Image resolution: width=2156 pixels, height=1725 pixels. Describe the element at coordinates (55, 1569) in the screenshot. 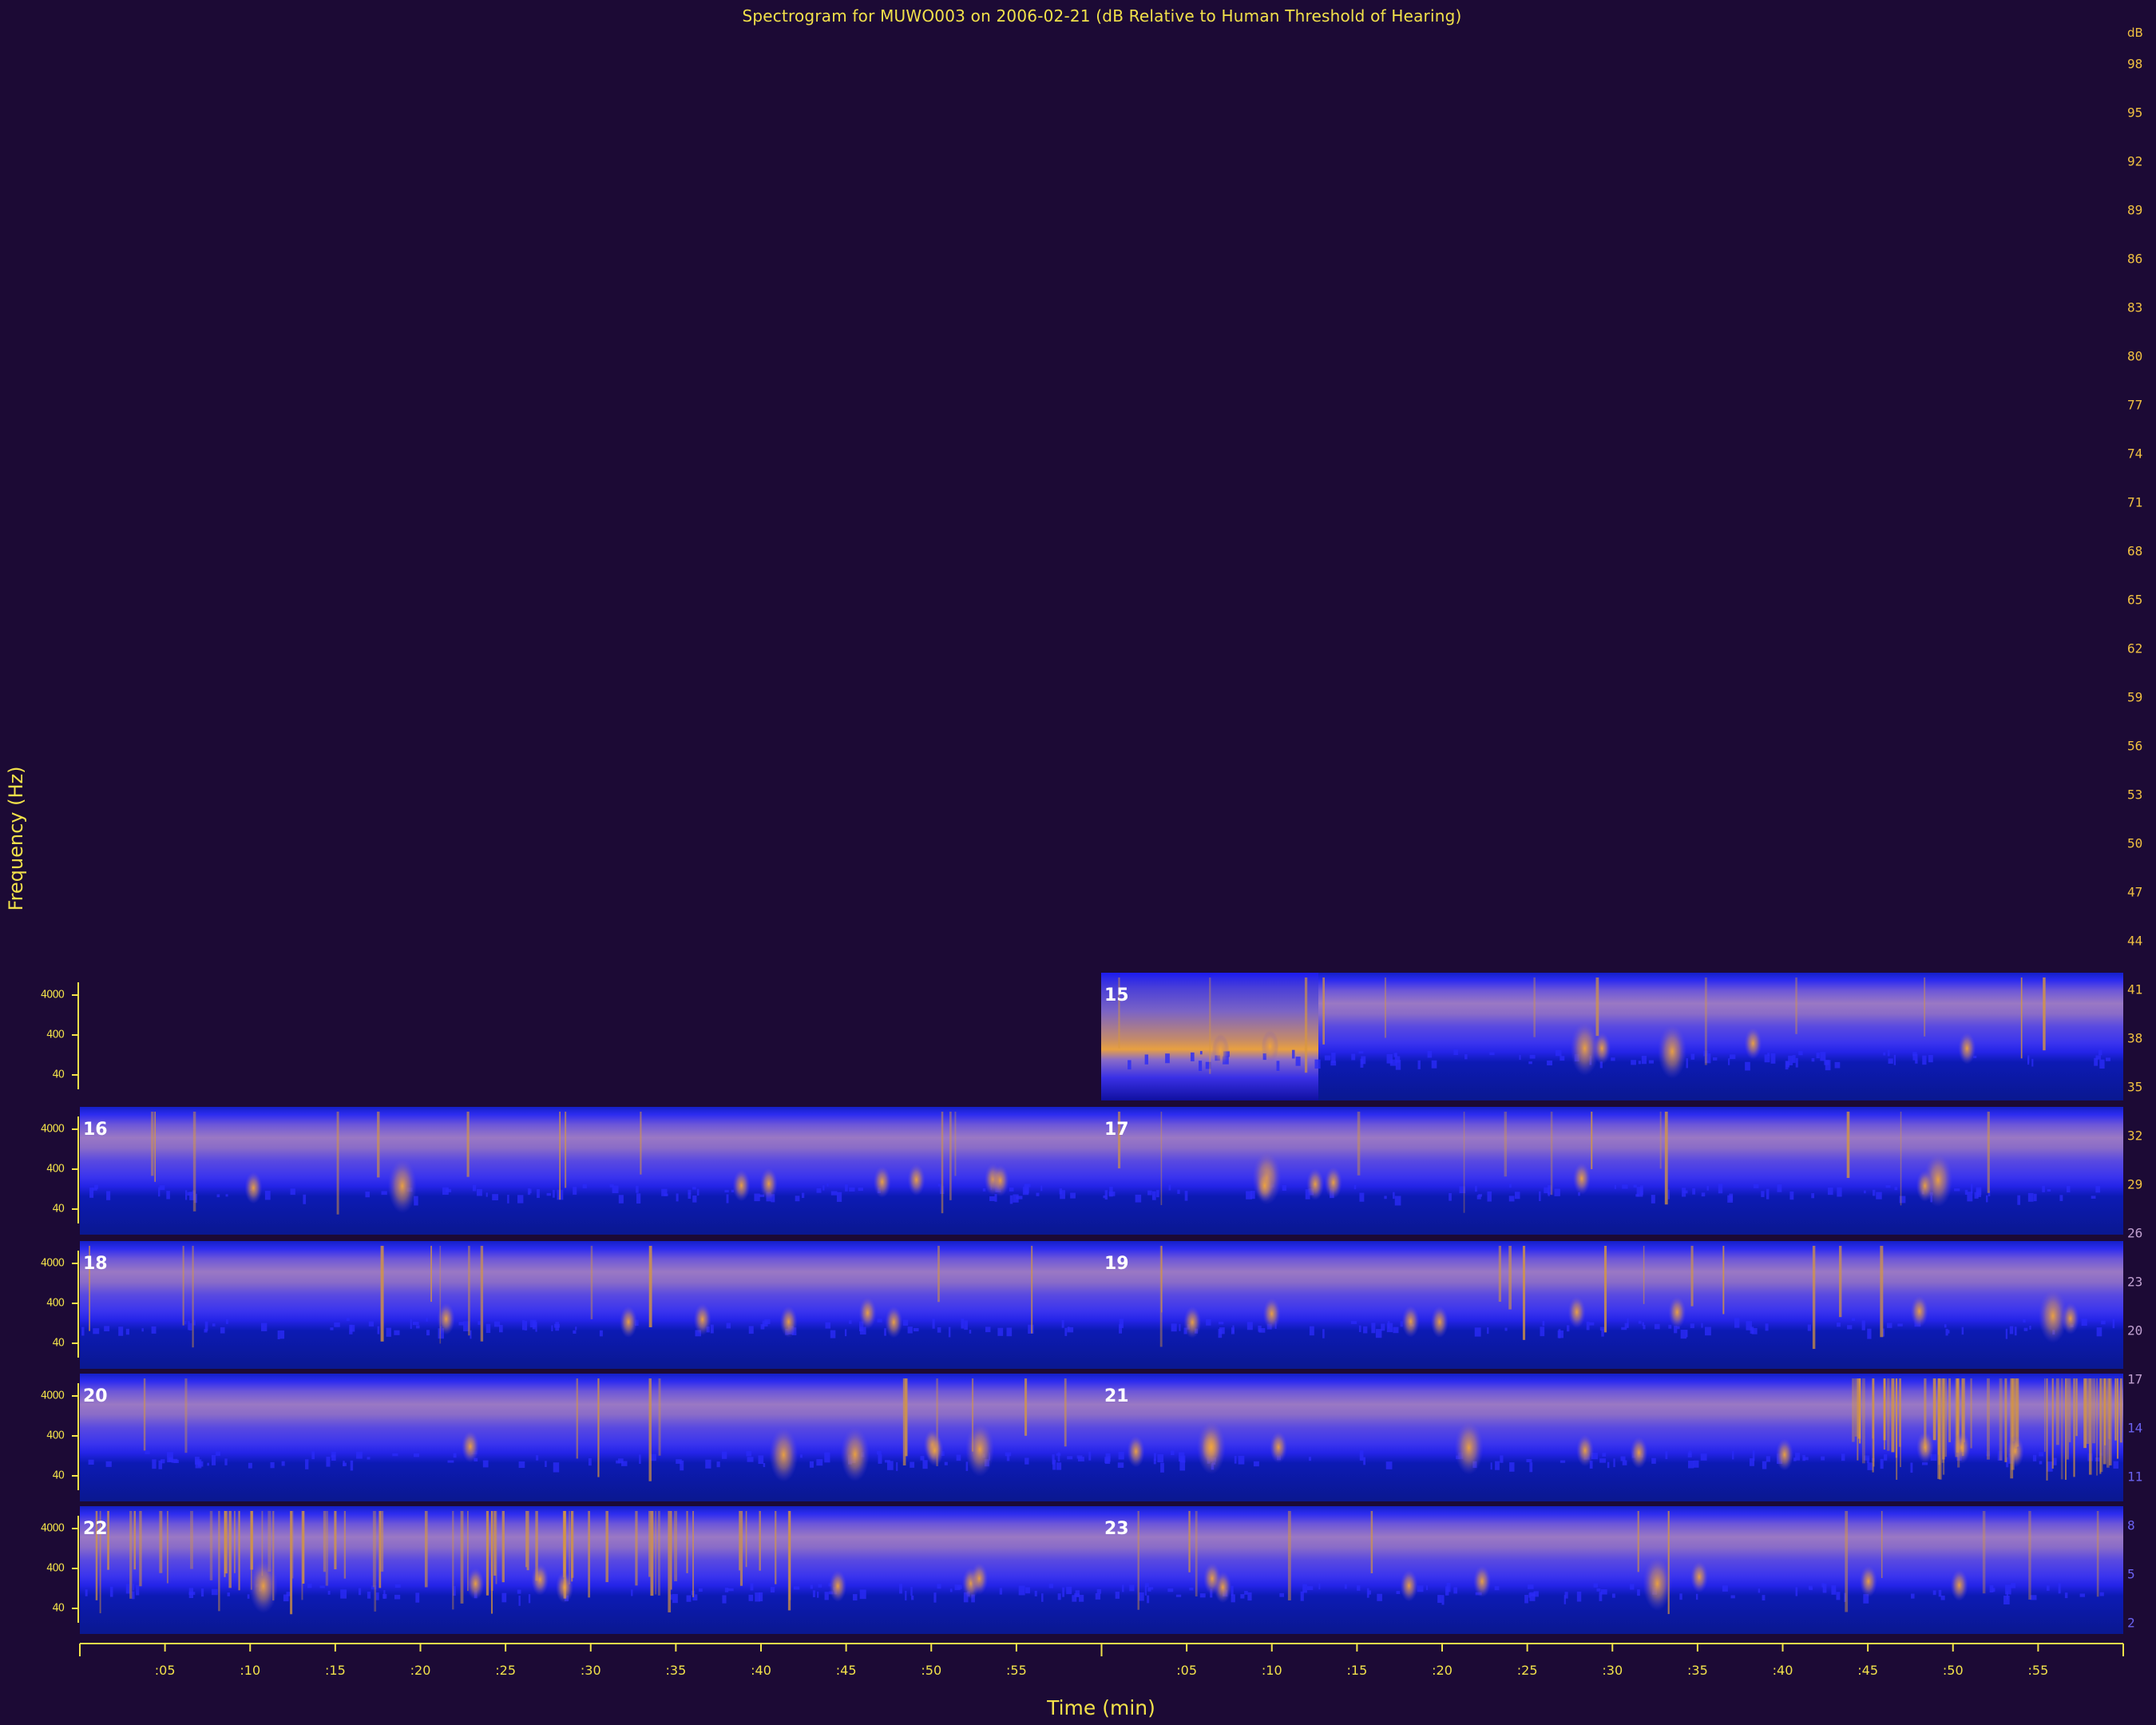

I see `y-tick-label: 400` at that location.